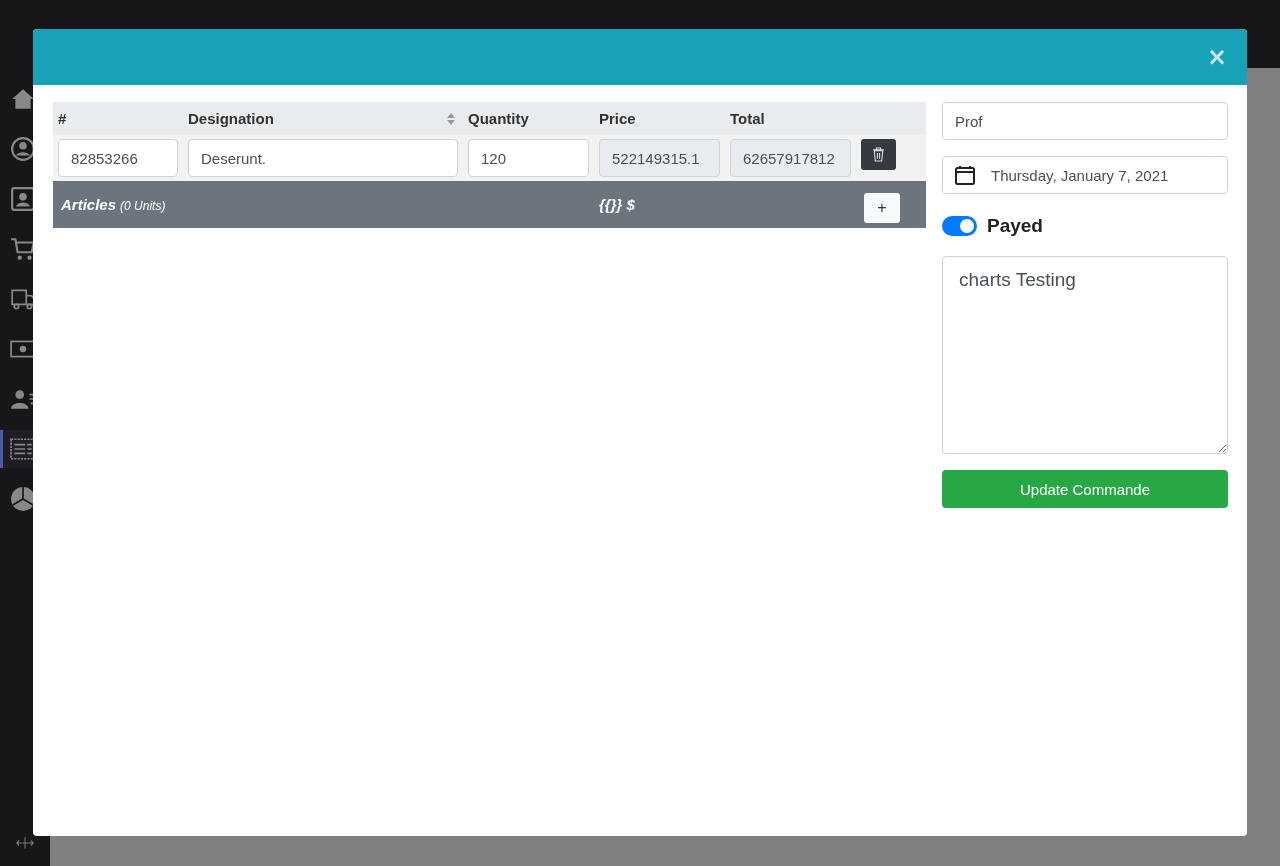  Describe the element at coordinates (89, 204) in the screenshot. I see `articles-label: Articles` at that location.